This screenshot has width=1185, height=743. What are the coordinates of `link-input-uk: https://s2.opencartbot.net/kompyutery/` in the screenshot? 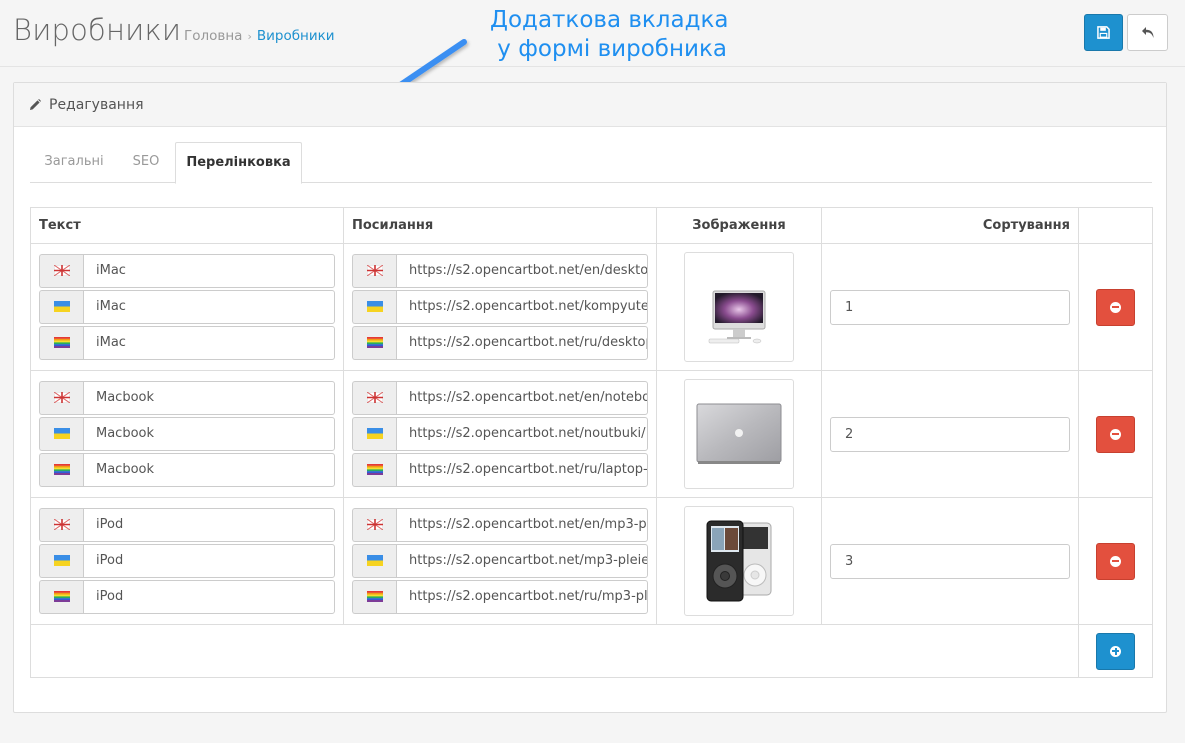 It's located at (522, 306).